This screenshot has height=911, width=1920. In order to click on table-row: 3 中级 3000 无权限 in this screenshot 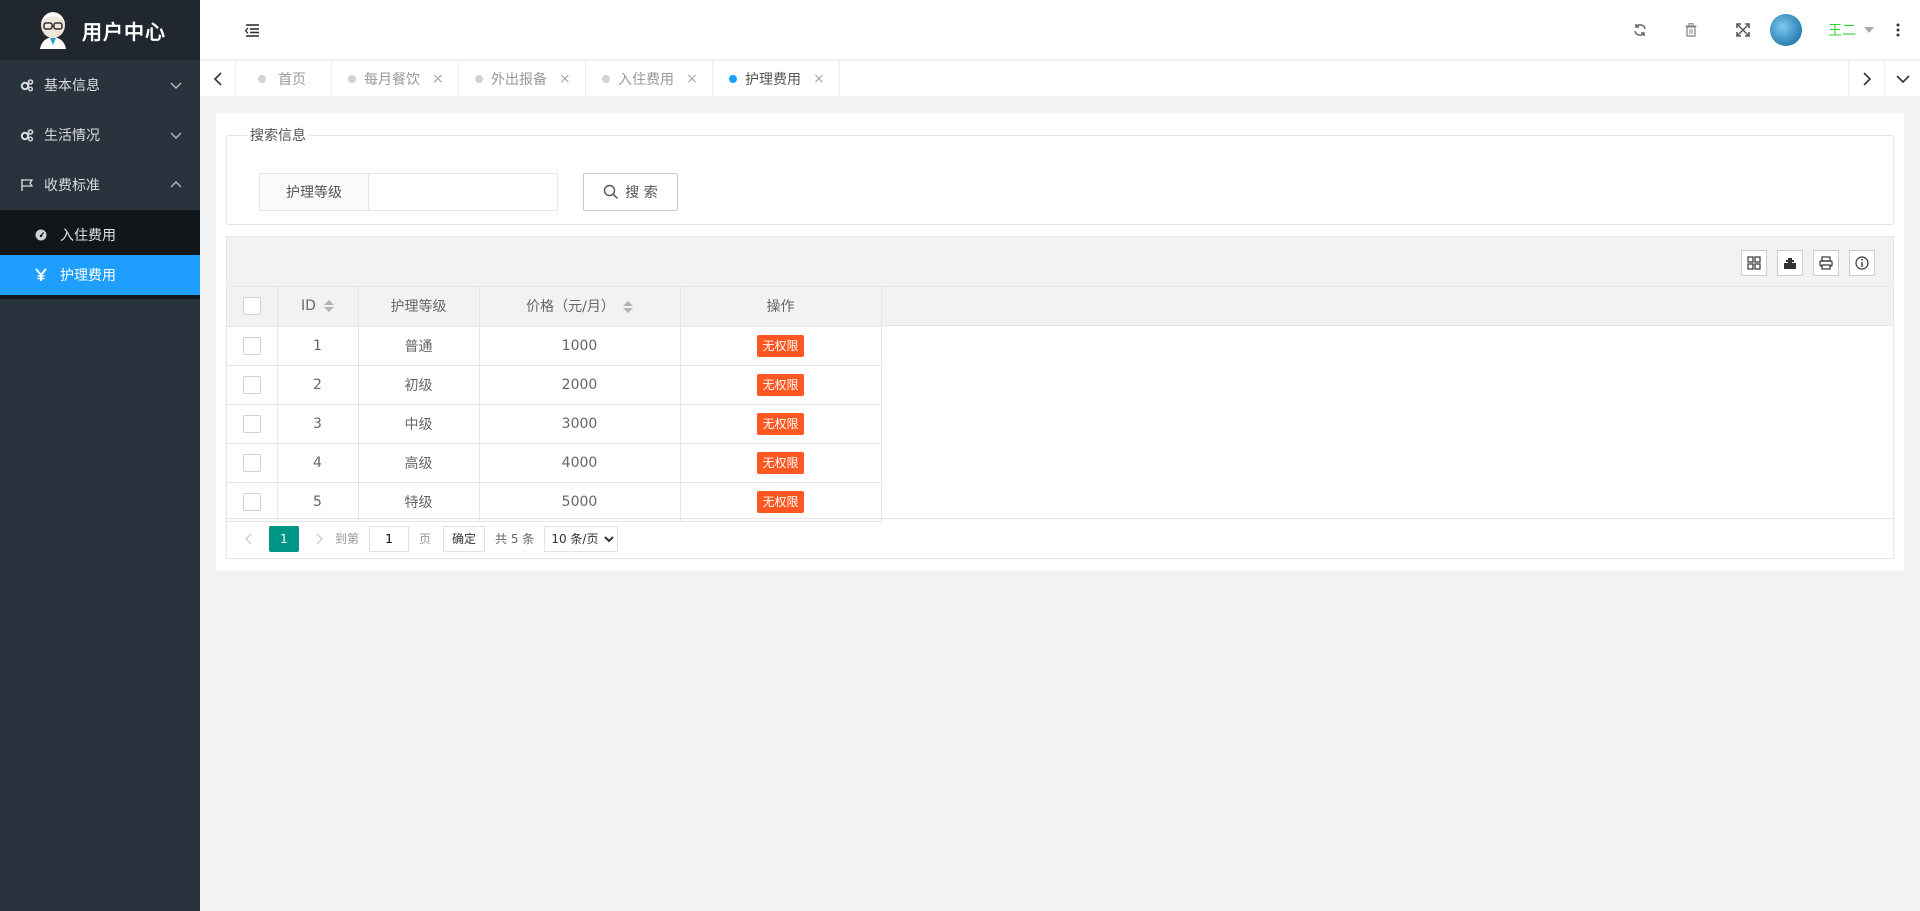, I will do `click(554, 424)`.